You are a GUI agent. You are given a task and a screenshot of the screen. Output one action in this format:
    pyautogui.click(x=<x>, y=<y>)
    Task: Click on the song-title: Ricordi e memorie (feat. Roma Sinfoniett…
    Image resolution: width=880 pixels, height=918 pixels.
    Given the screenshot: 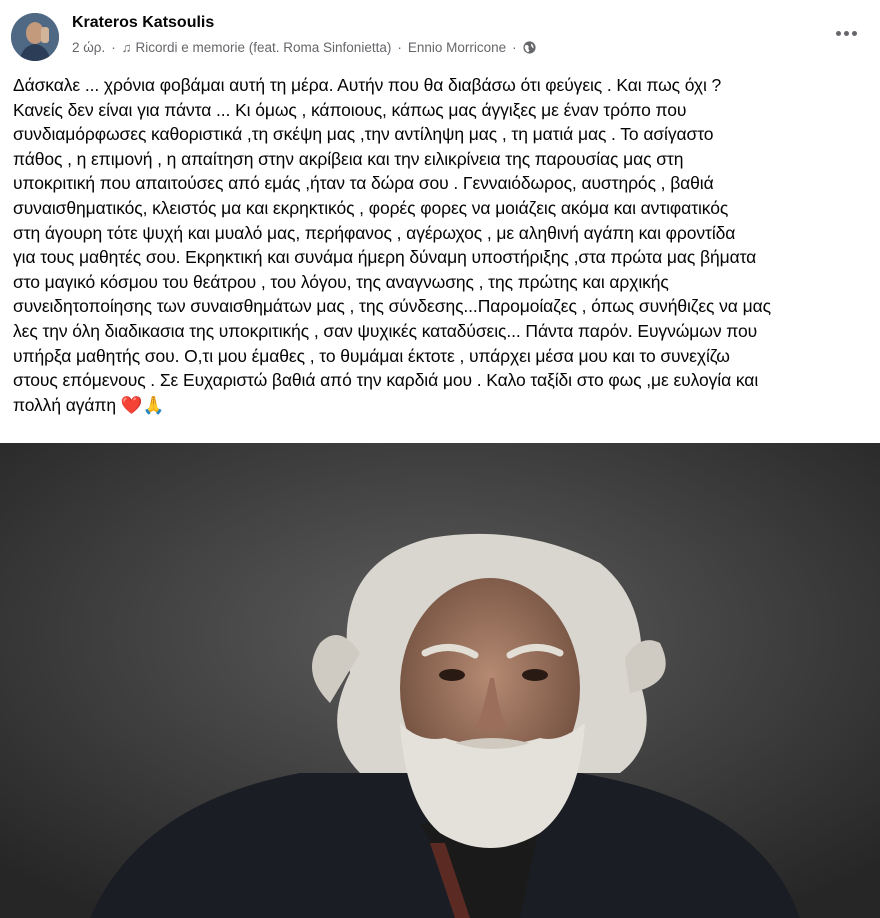 What is the action you would take?
    pyautogui.click(x=263, y=47)
    